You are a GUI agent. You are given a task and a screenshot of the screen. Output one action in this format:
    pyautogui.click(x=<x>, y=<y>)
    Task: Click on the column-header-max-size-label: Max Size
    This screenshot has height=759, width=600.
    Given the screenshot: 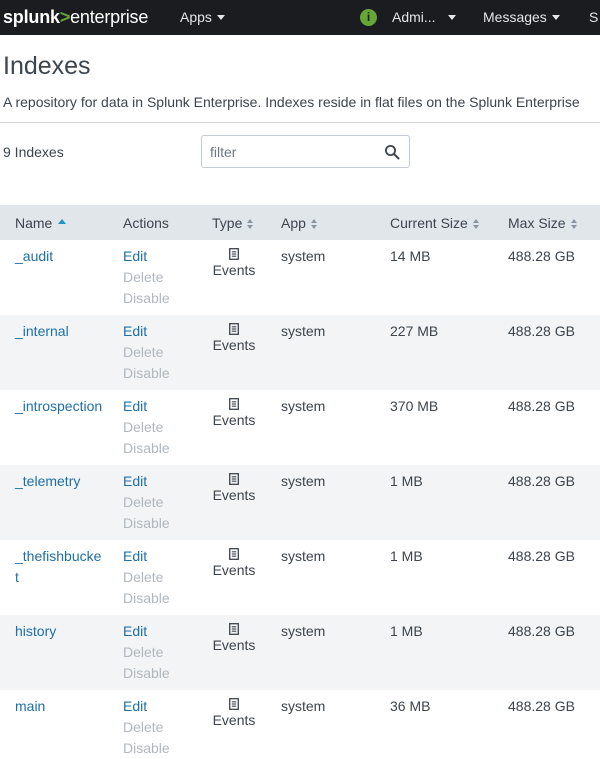 What is the action you would take?
    pyautogui.click(x=537, y=223)
    